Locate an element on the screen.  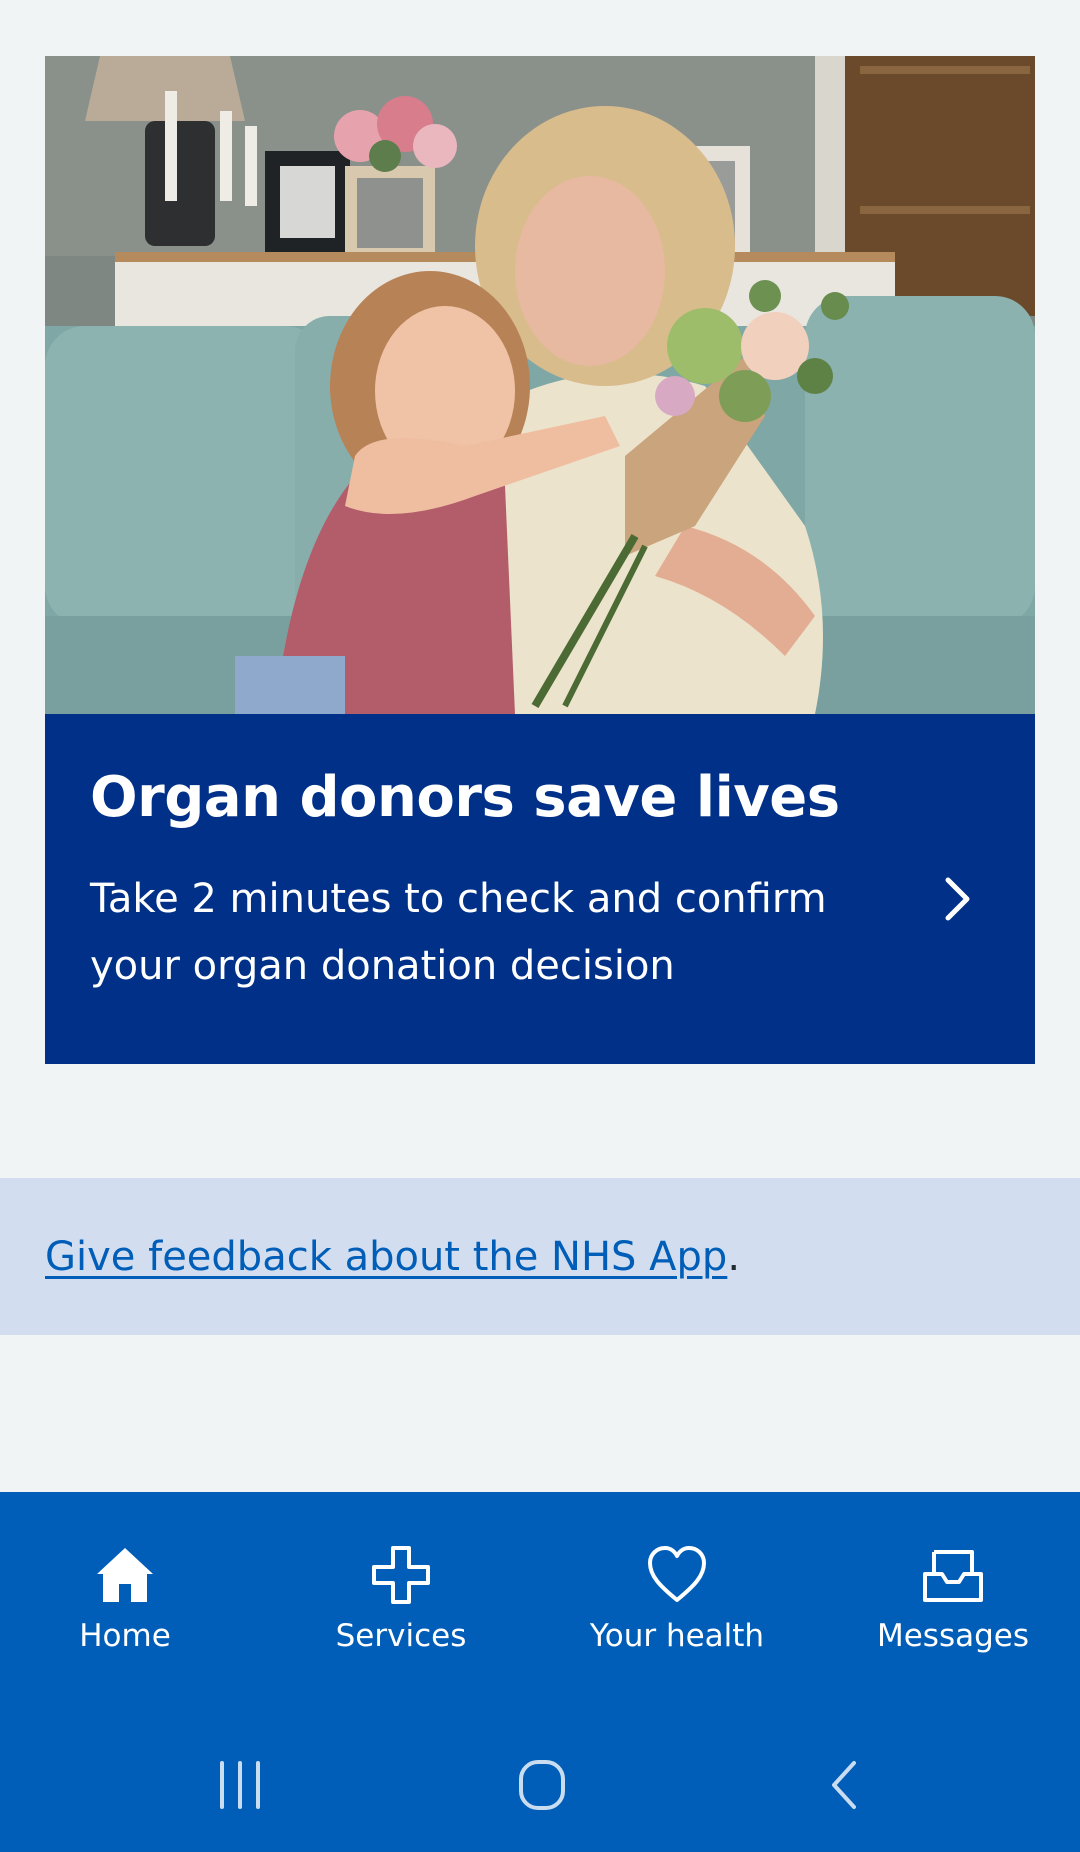
nav-label-your-health: Your health is located at coordinates (677, 1636).